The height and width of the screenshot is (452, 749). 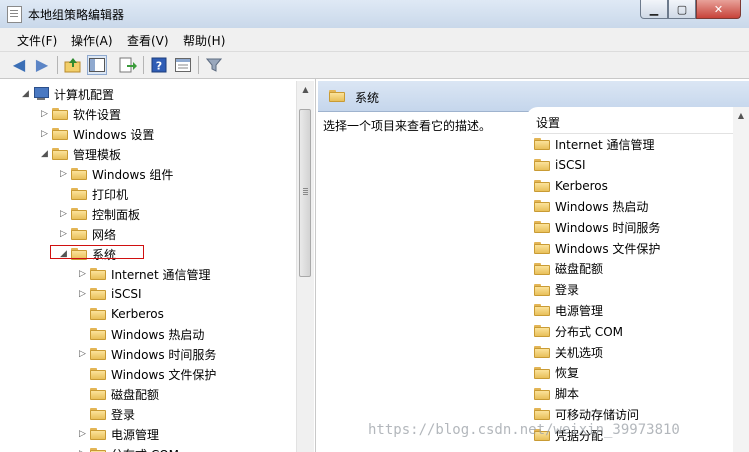 I want to click on list-item: 脚本, so click(x=556, y=394).